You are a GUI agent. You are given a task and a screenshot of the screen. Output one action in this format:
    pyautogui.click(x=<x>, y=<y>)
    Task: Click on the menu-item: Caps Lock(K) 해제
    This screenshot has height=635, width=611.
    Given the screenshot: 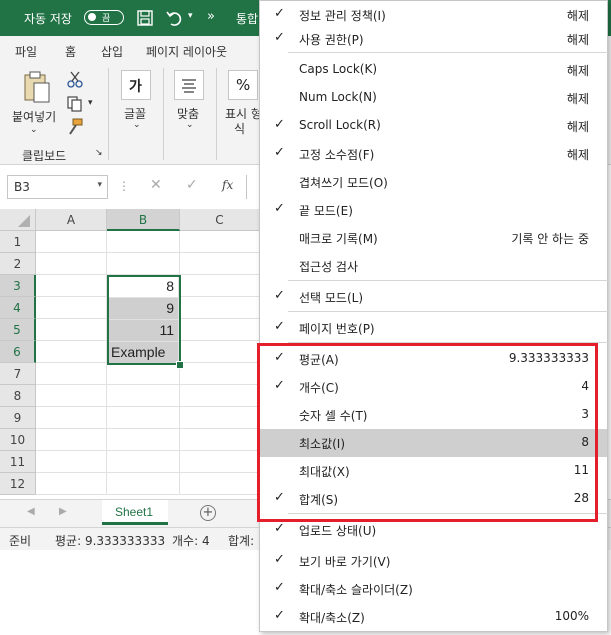 What is the action you would take?
    pyautogui.click(x=433, y=70)
    